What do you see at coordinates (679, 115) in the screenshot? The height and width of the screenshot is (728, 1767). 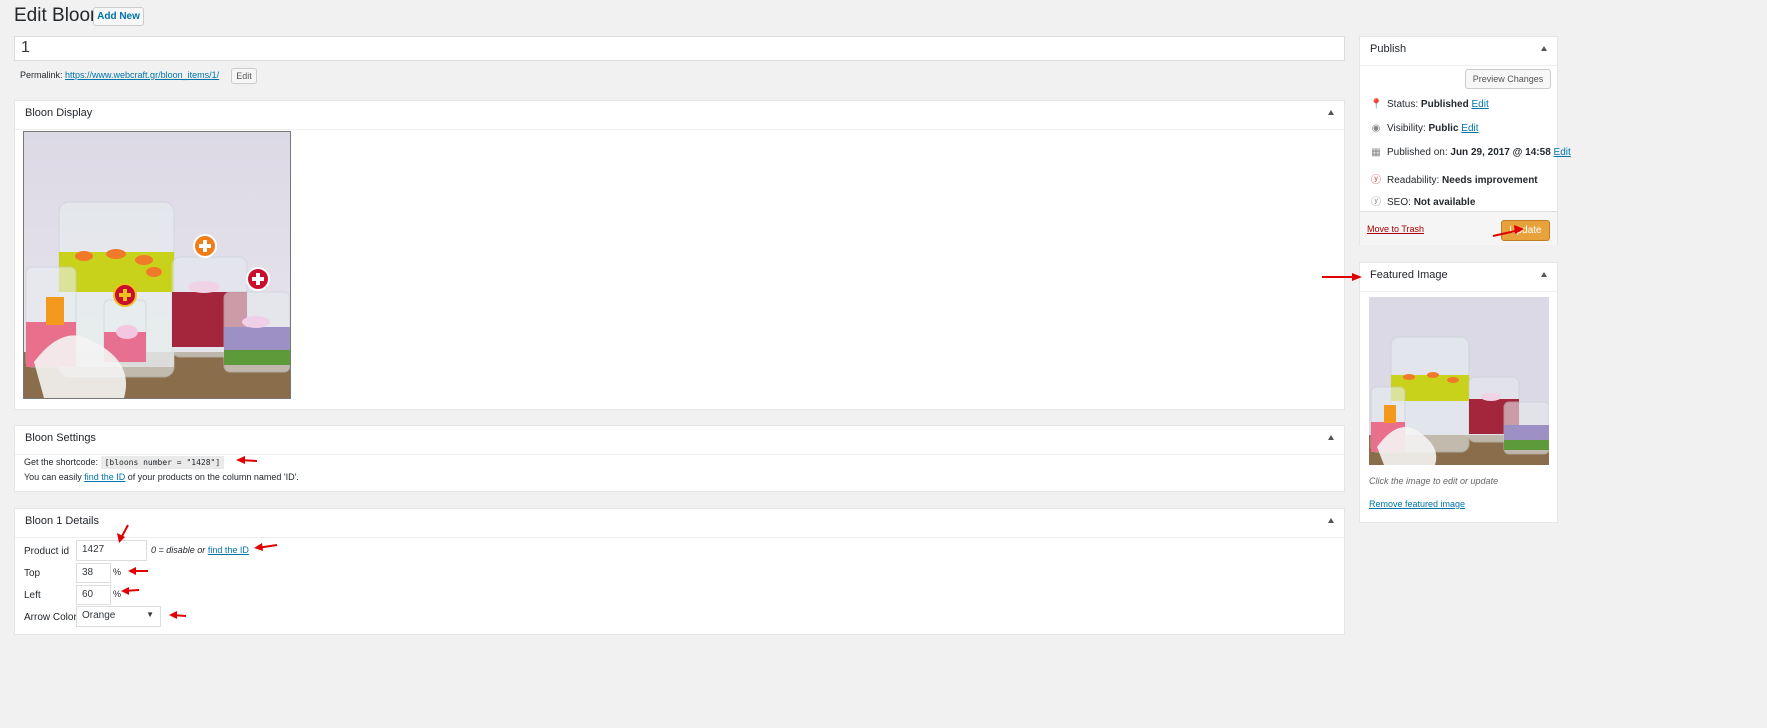 I see `box-header: Bloon Display` at bounding box center [679, 115].